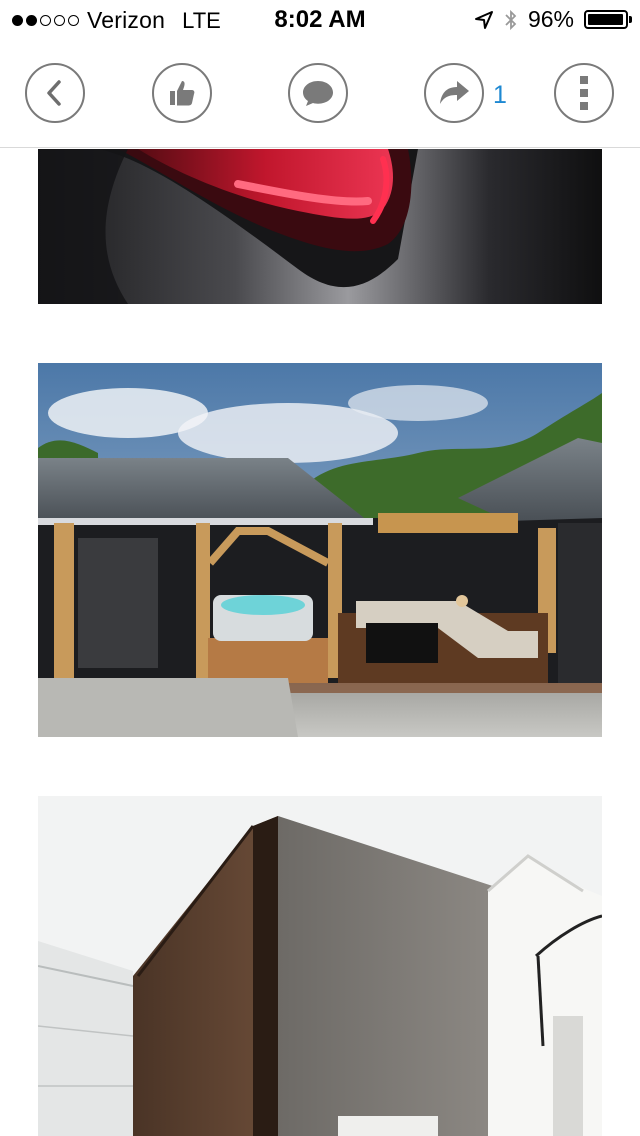 The width and height of the screenshot is (640, 1136). I want to click on share-button, so click(454, 93).